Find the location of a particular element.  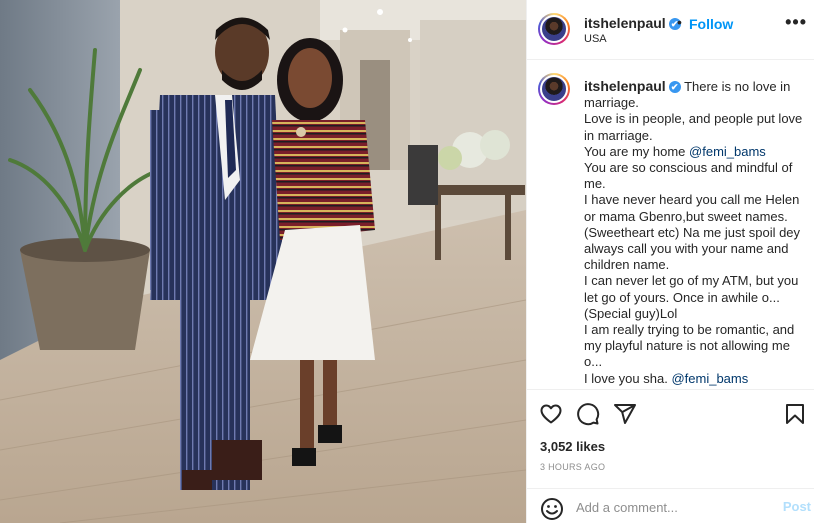

emoji-icon is located at coordinates (552, 509).